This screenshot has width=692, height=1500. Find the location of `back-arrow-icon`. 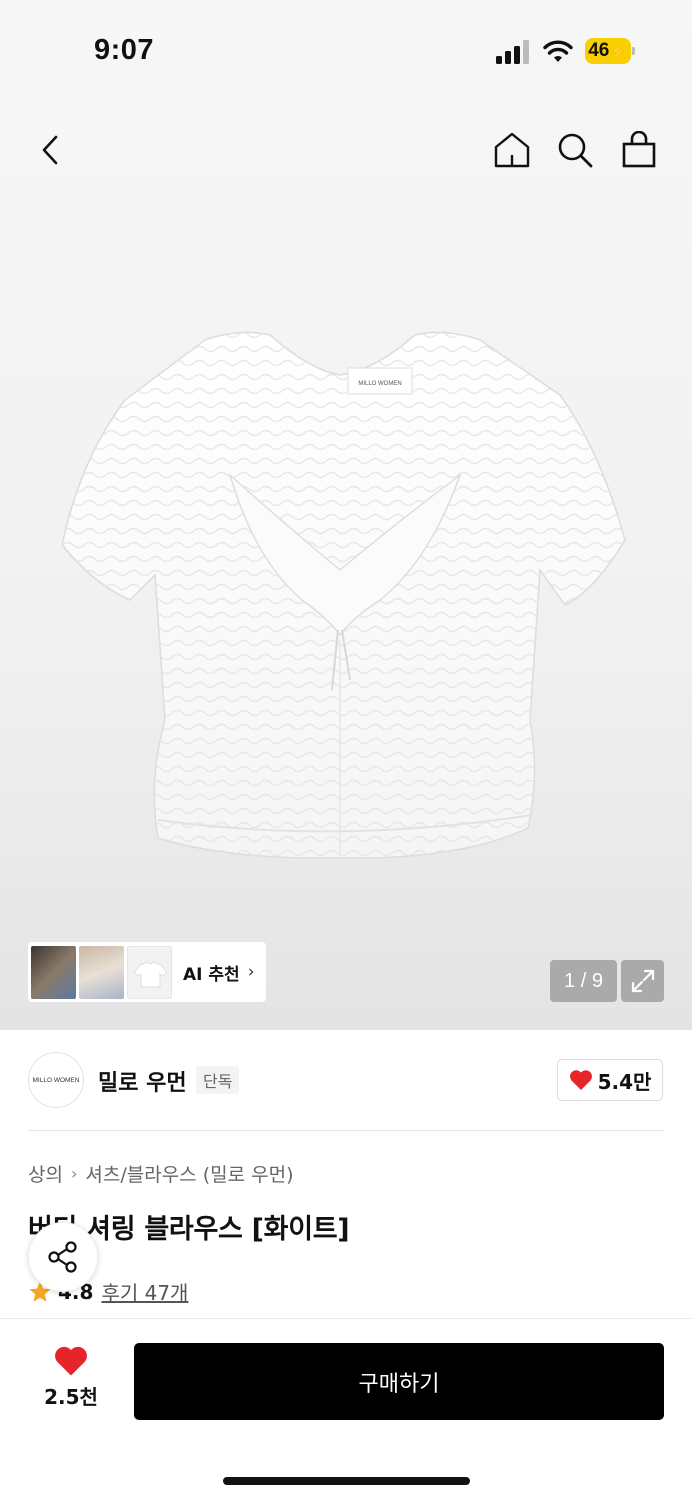

back-arrow-icon is located at coordinates (50, 150).